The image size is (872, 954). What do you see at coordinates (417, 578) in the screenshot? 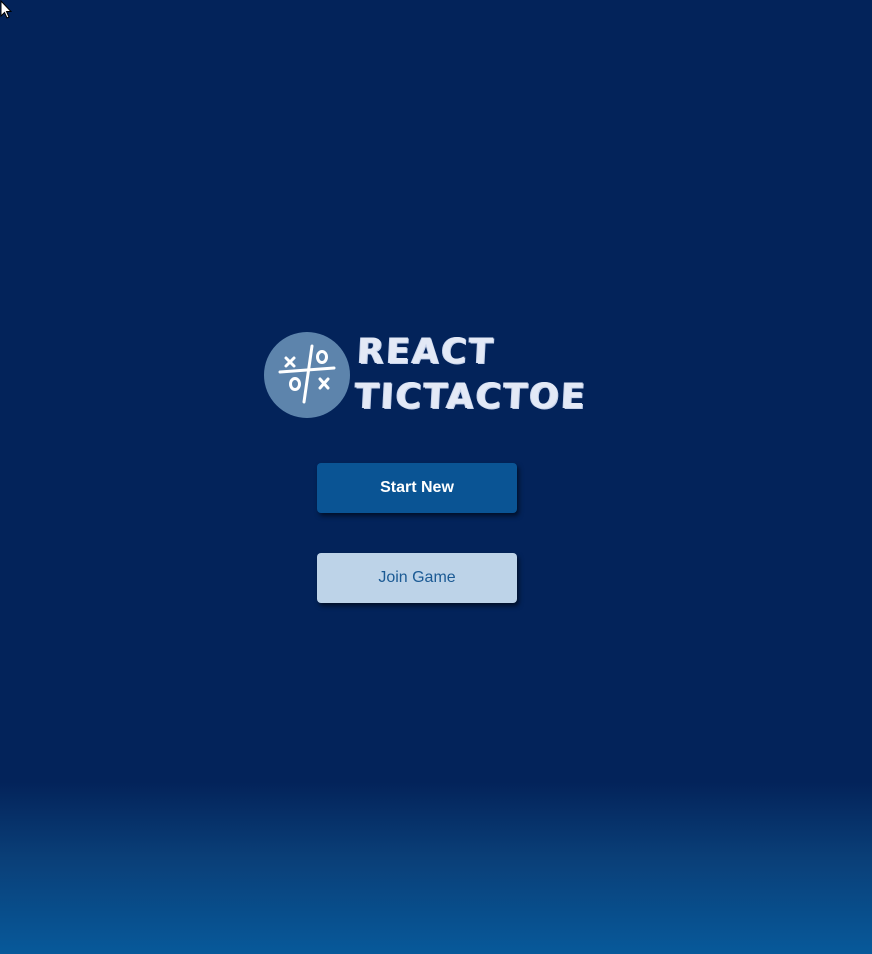
I see `join-game-button: Join Game` at bounding box center [417, 578].